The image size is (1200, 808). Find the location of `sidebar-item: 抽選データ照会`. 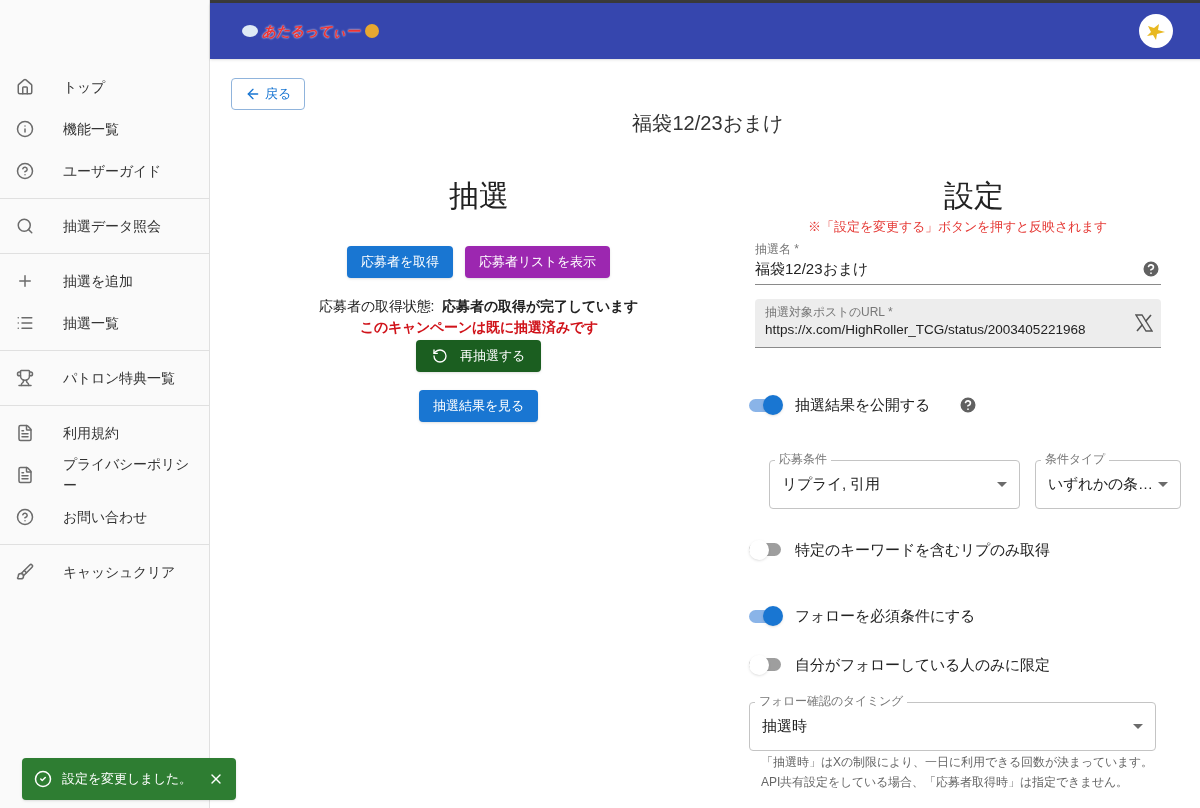

sidebar-item: 抽選データ照会 is located at coordinates (104, 226).